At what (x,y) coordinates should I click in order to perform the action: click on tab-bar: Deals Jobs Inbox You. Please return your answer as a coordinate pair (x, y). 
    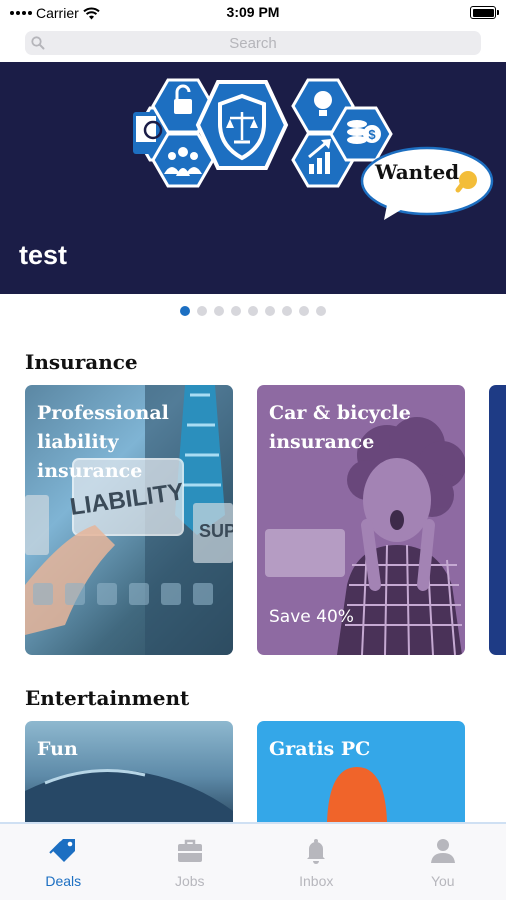
    Looking at the image, I should click on (253, 861).